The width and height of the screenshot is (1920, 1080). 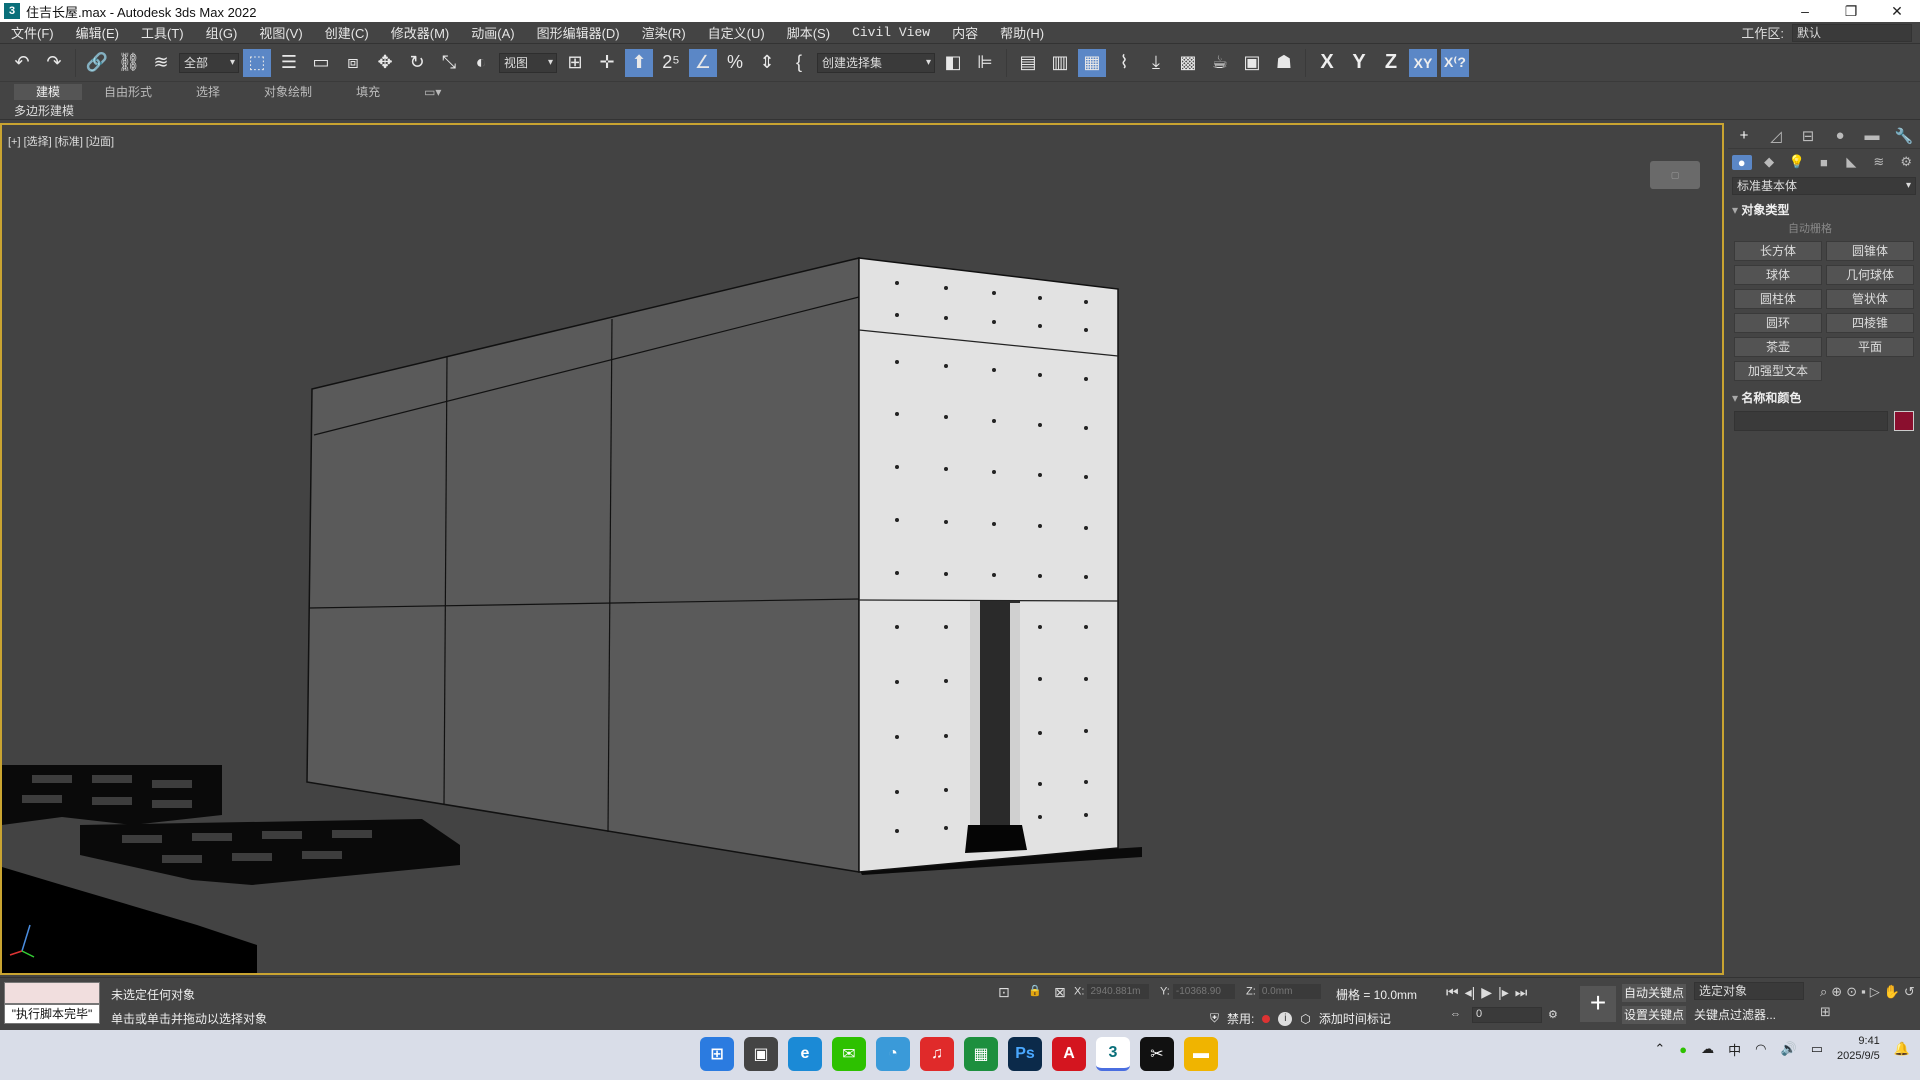 What do you see at coordinates (1252, 63) in the screenshot?
I see `rendered-frame-window-icon: ▣` at bounding box center [1252, 63].